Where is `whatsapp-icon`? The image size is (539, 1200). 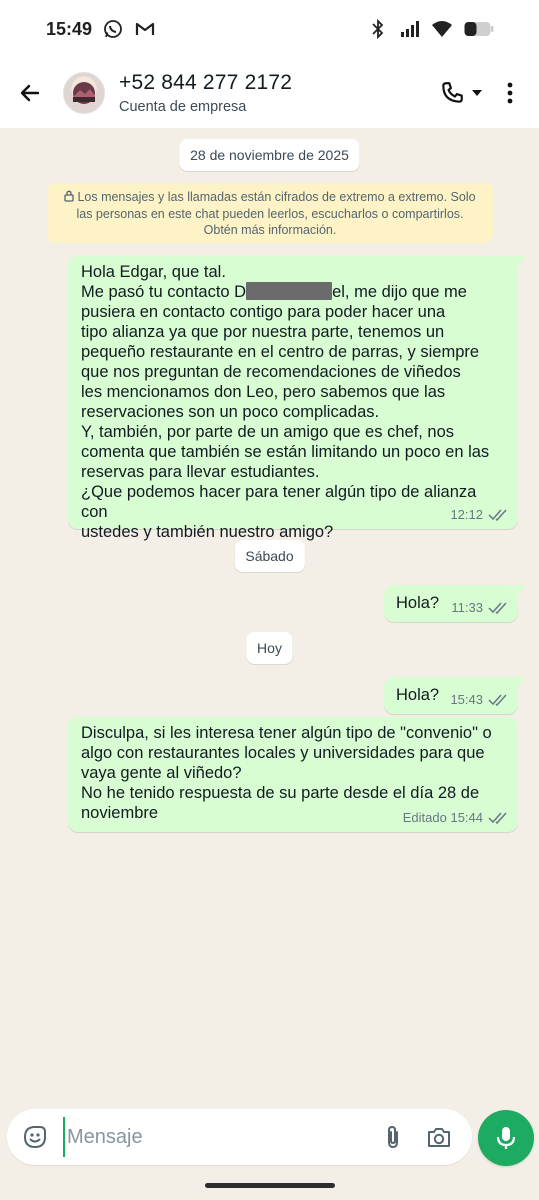 whatsapp-icon is located at coordinates (113, 29).